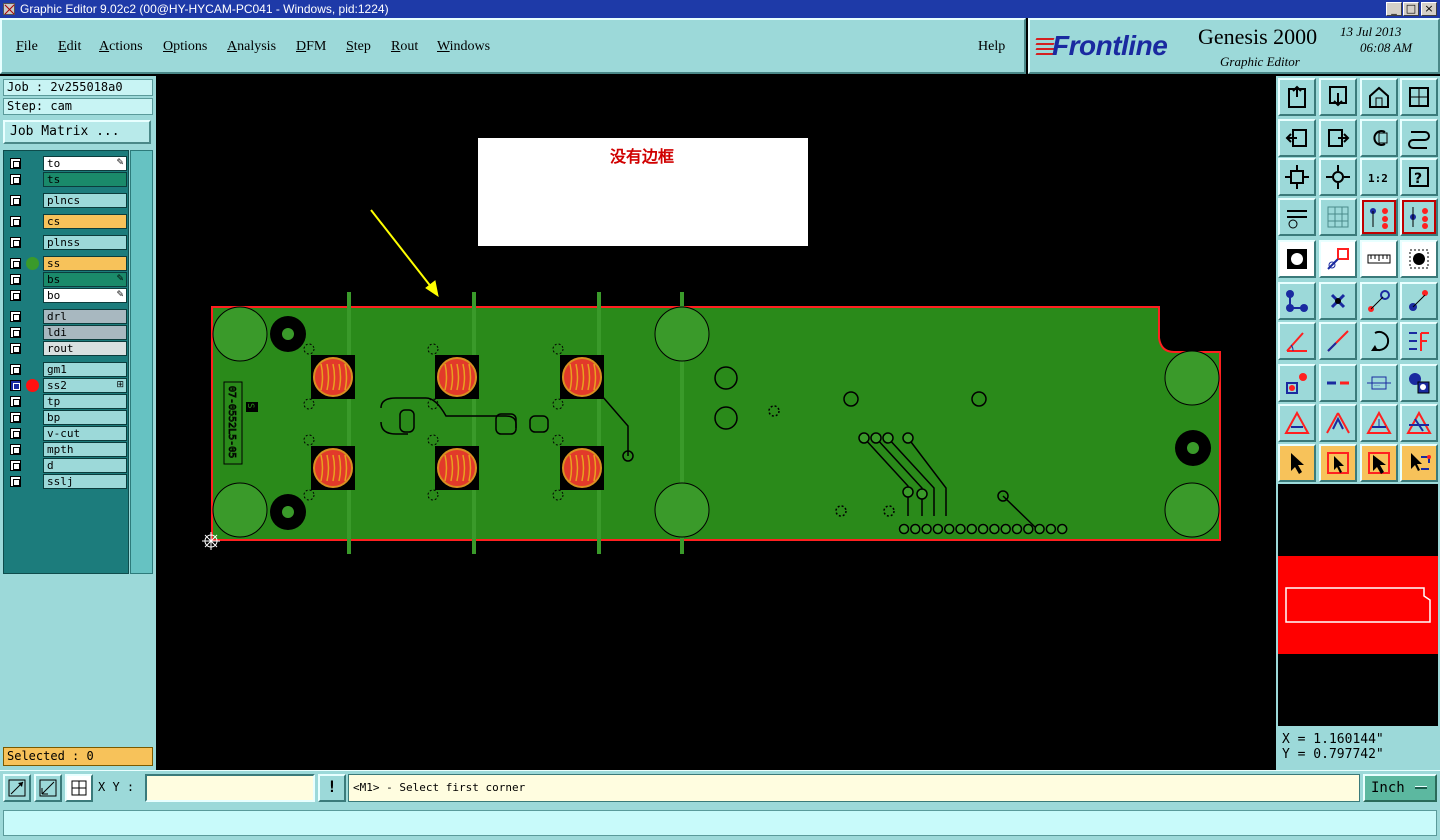 The image size is (1440, 840). I want to click on layer-name: to ✎, so click(85, 163).